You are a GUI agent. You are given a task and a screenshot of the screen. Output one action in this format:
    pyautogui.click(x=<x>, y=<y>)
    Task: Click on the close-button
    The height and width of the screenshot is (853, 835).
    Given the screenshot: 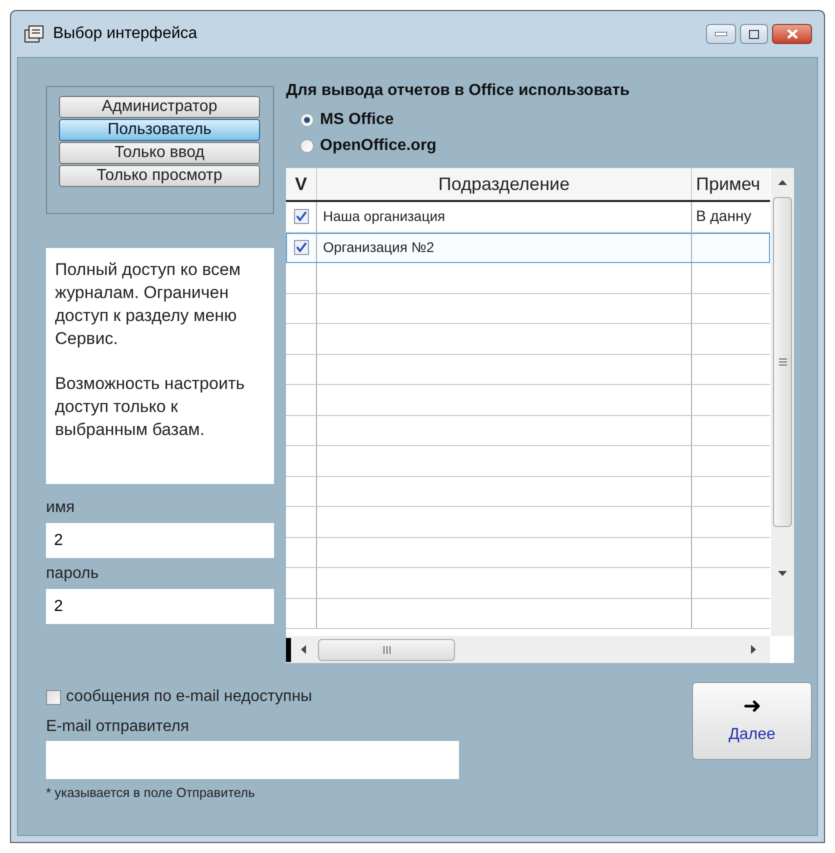 What is the action you would take?
    pyautogui.click(x=792, y=34)
    